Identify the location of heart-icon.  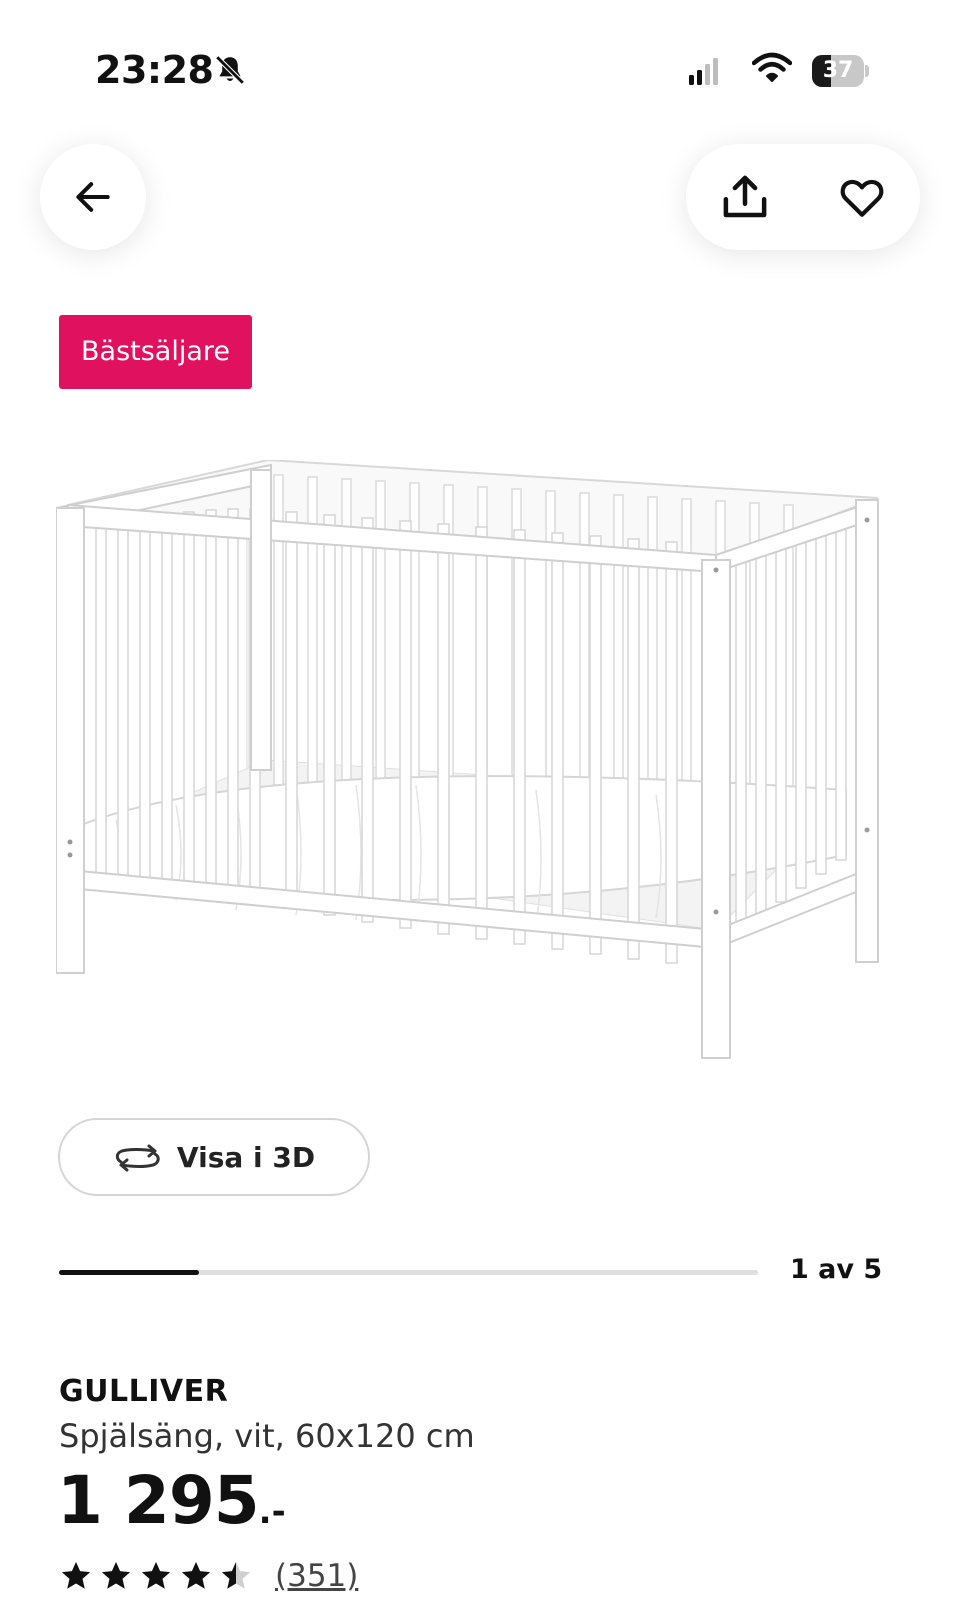
(861, 198).